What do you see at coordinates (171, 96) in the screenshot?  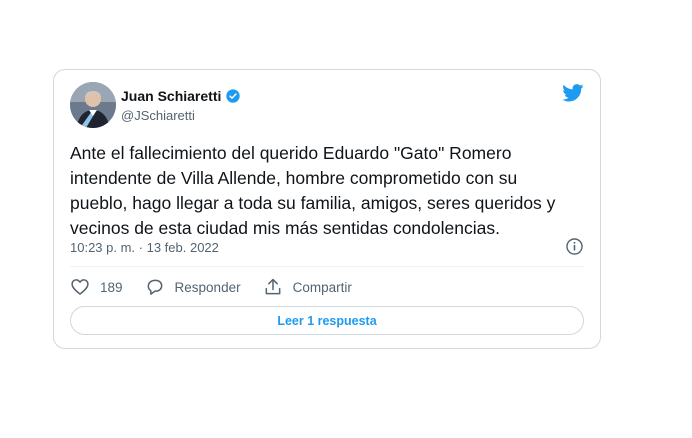 I see `author-name: Juan Schiaretti` at bounding box center [171, 96].